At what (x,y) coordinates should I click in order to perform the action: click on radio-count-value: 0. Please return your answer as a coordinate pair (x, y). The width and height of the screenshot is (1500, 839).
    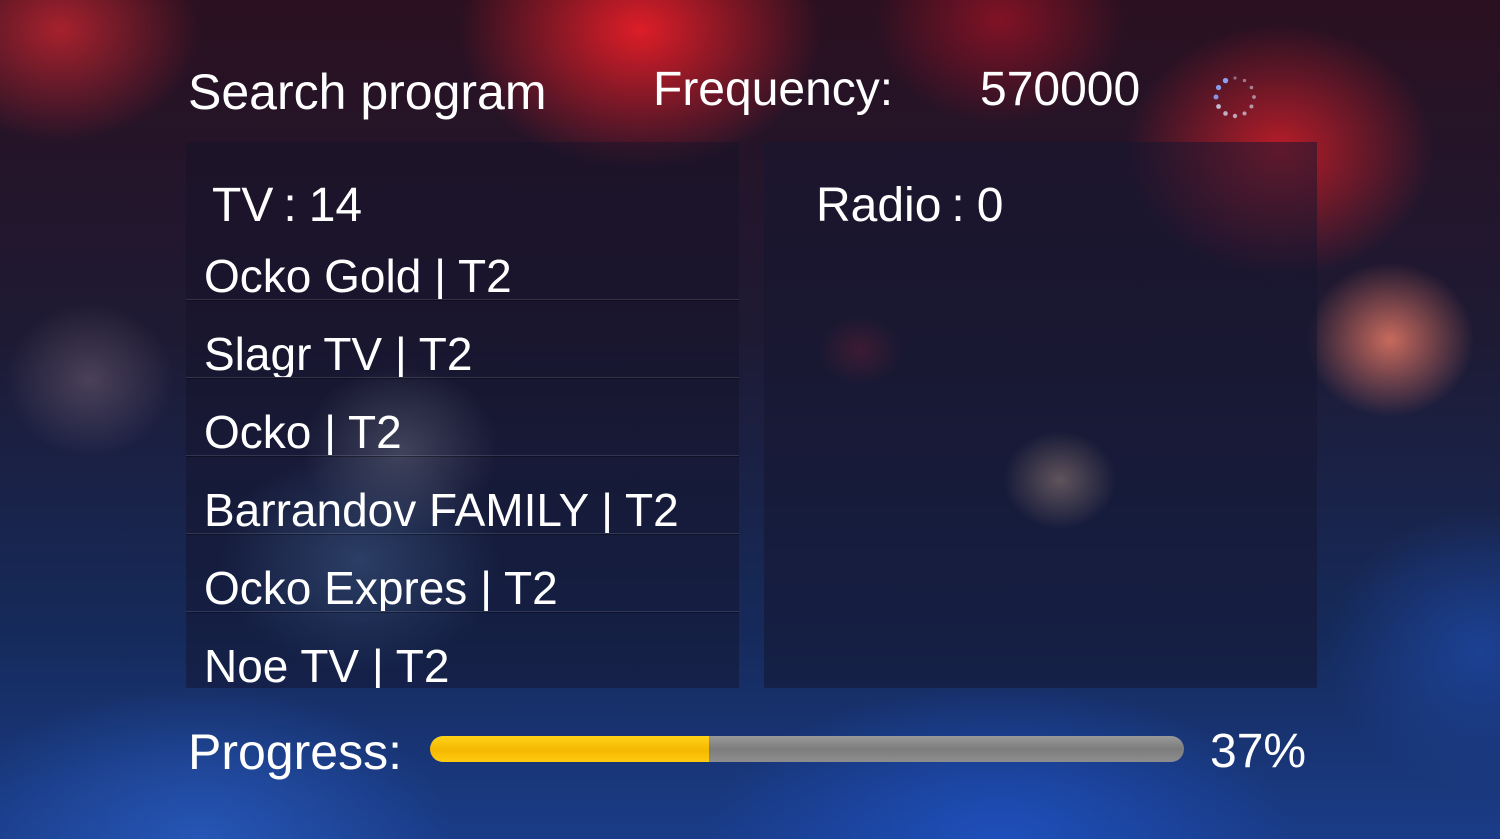
    Looking at the image, I should click on (990, 205).